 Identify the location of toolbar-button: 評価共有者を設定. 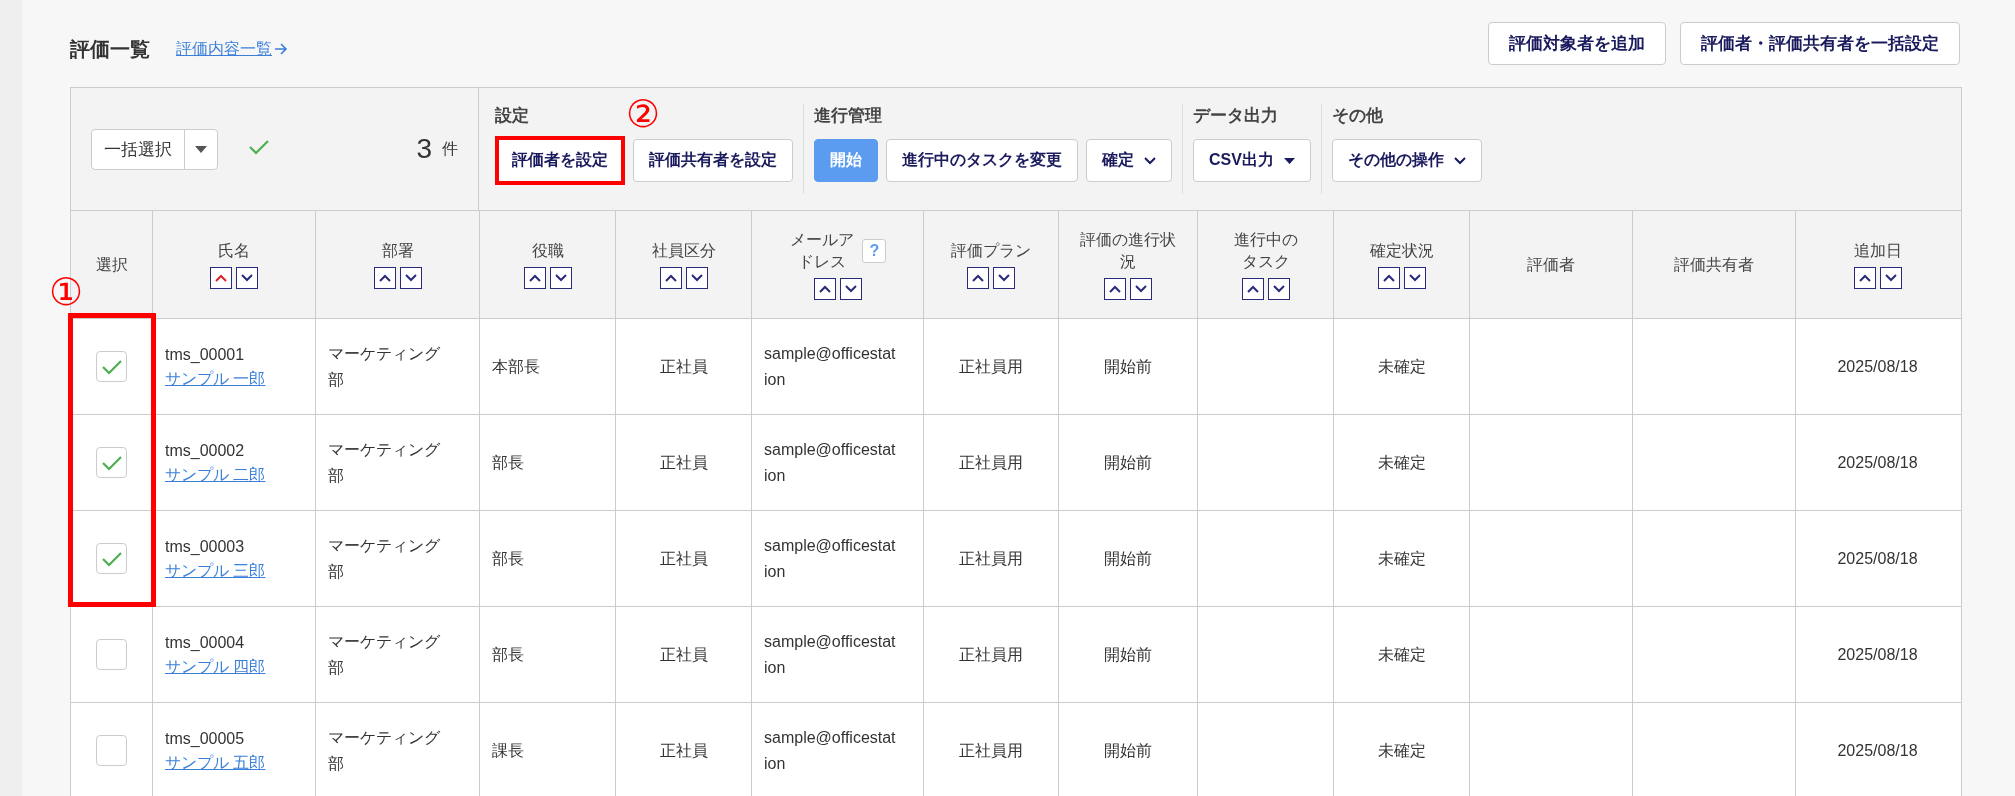
(713, 160).